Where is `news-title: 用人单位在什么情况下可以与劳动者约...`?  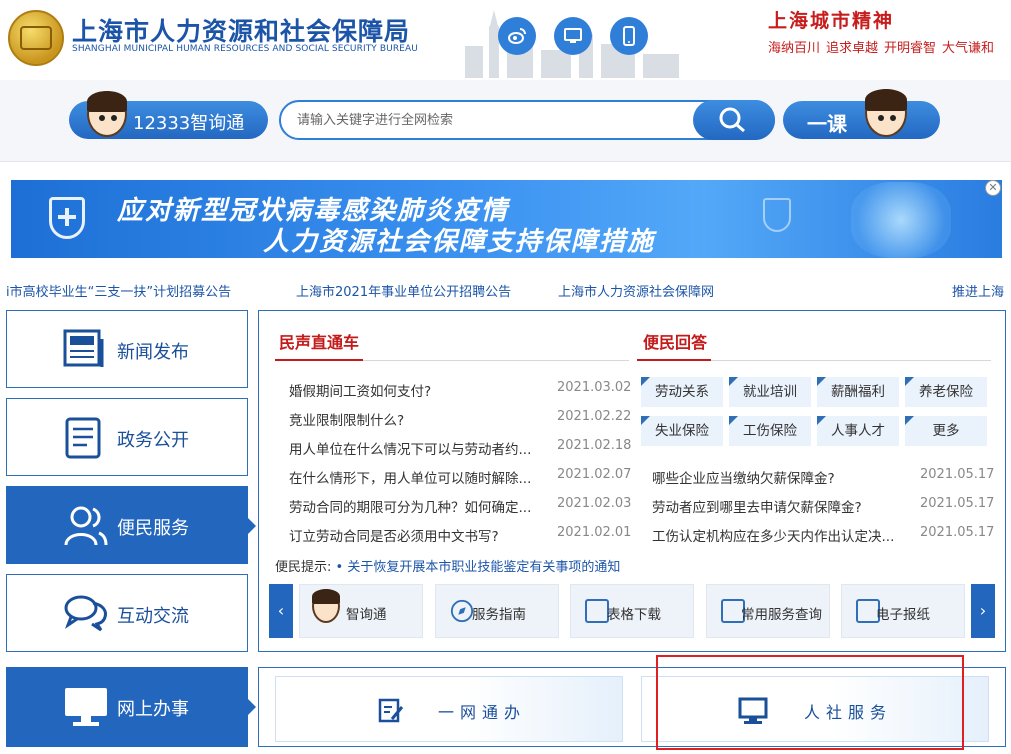
news-title: 用人单位在什么情况下可以与劳动者约... is located at coordinates (410, 450).